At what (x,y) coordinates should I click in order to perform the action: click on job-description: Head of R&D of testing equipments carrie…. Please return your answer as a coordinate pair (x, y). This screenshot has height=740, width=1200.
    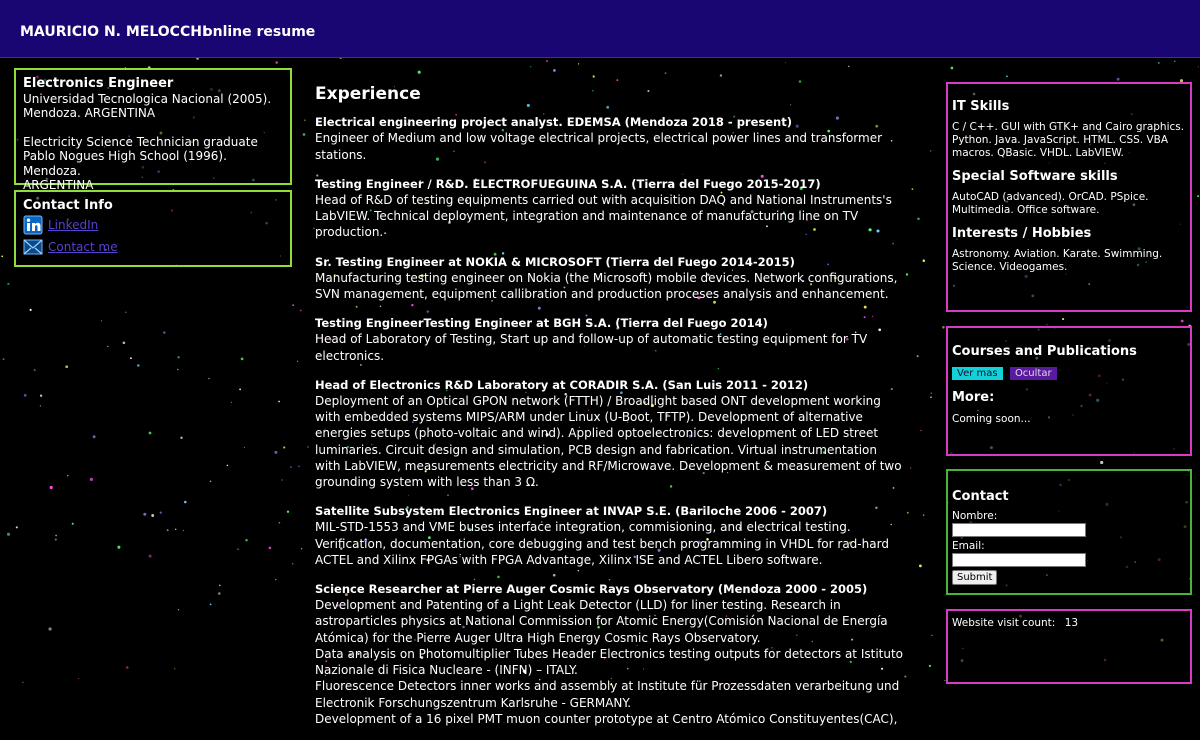
    Looking at the image, I should click on (603, 216).